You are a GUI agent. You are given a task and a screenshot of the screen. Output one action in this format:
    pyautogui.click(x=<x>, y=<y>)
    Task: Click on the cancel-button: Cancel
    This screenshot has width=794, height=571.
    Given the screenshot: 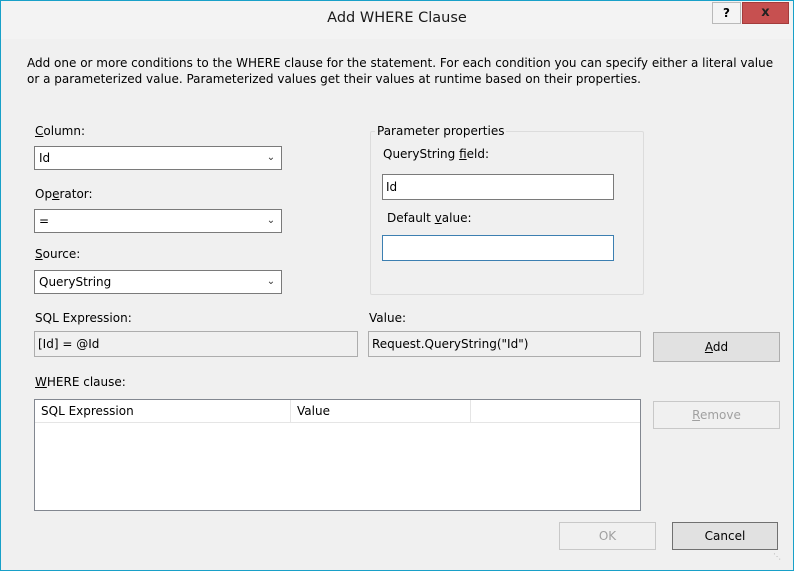 What is the action you would take?
    pyautogui.click(x=725, y=536)
    